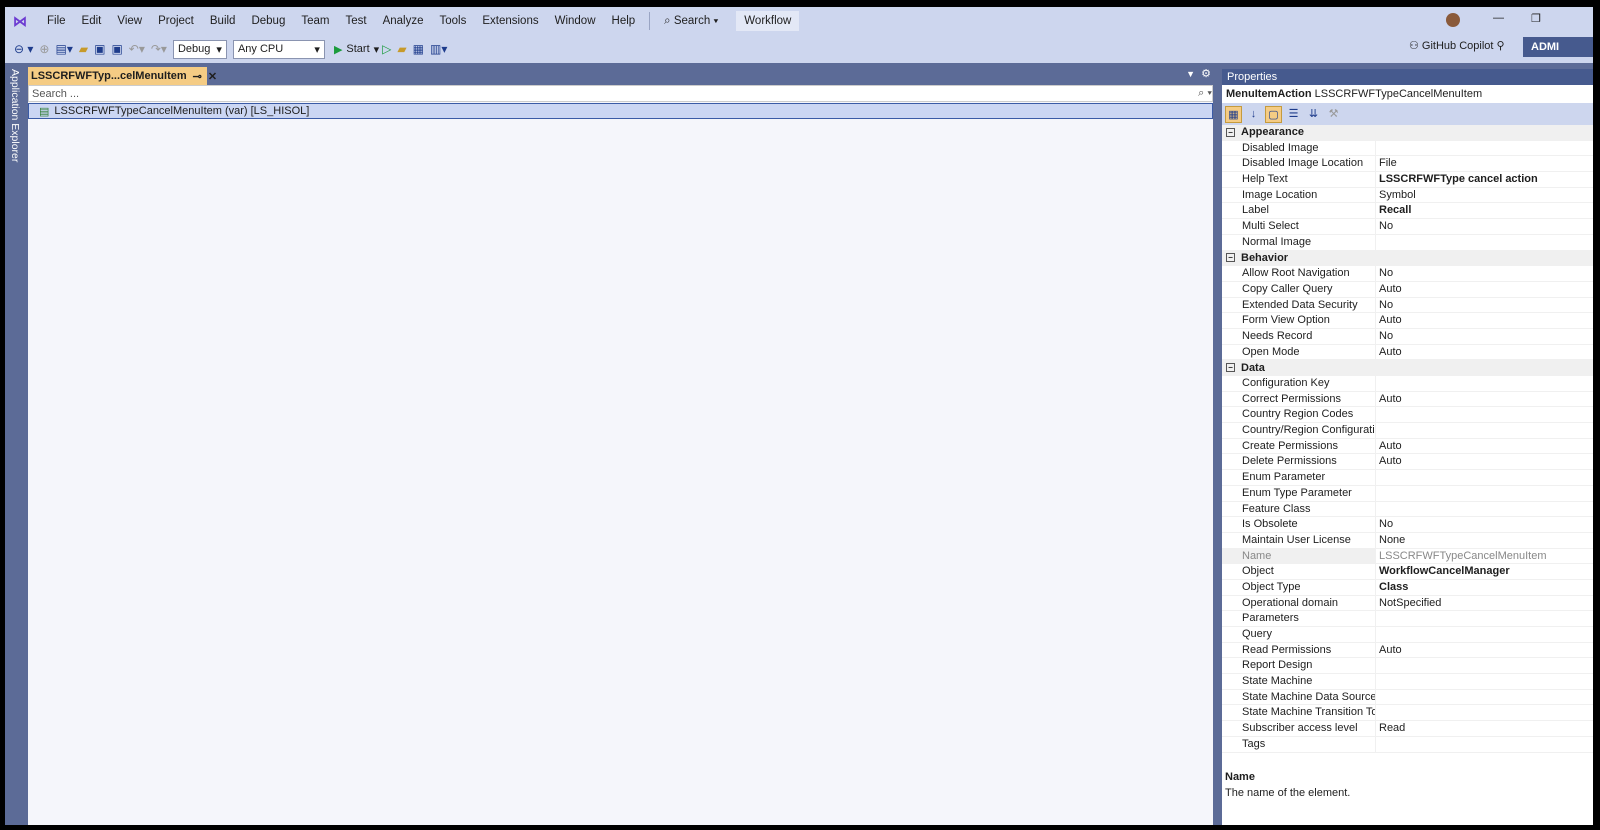  Describe the element at coordinates (1484, 195) in the screenshot. I see `property-value: Symbol` at that location.